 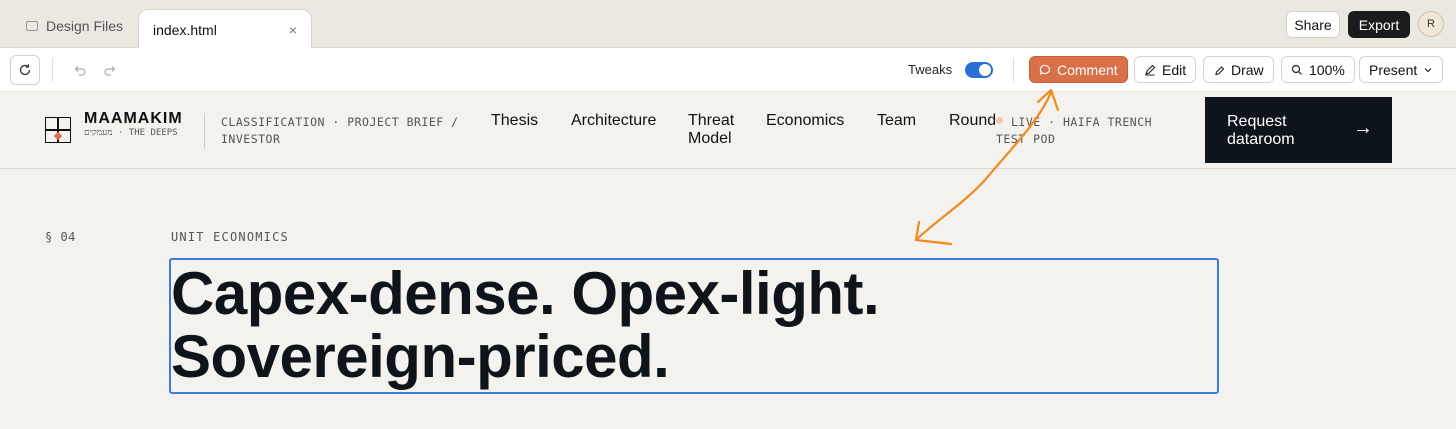 What do you see at coordinates (1379, 24) in the screenshot?
I see `export-button: Export` at bounding box center [1379, 24].